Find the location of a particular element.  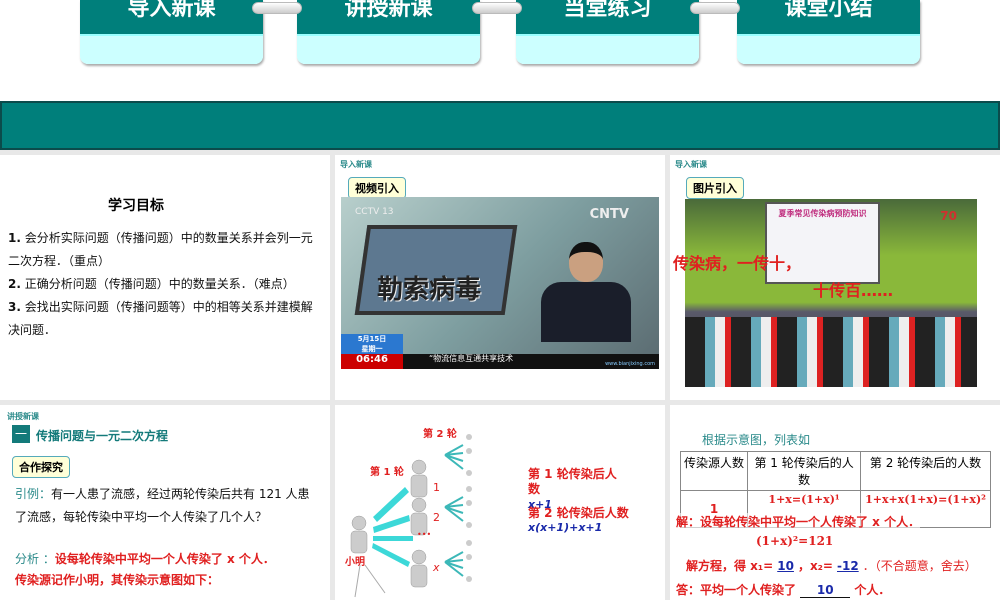

nav-tab-intro: 导入新课 is located at coordinates (171, 32).